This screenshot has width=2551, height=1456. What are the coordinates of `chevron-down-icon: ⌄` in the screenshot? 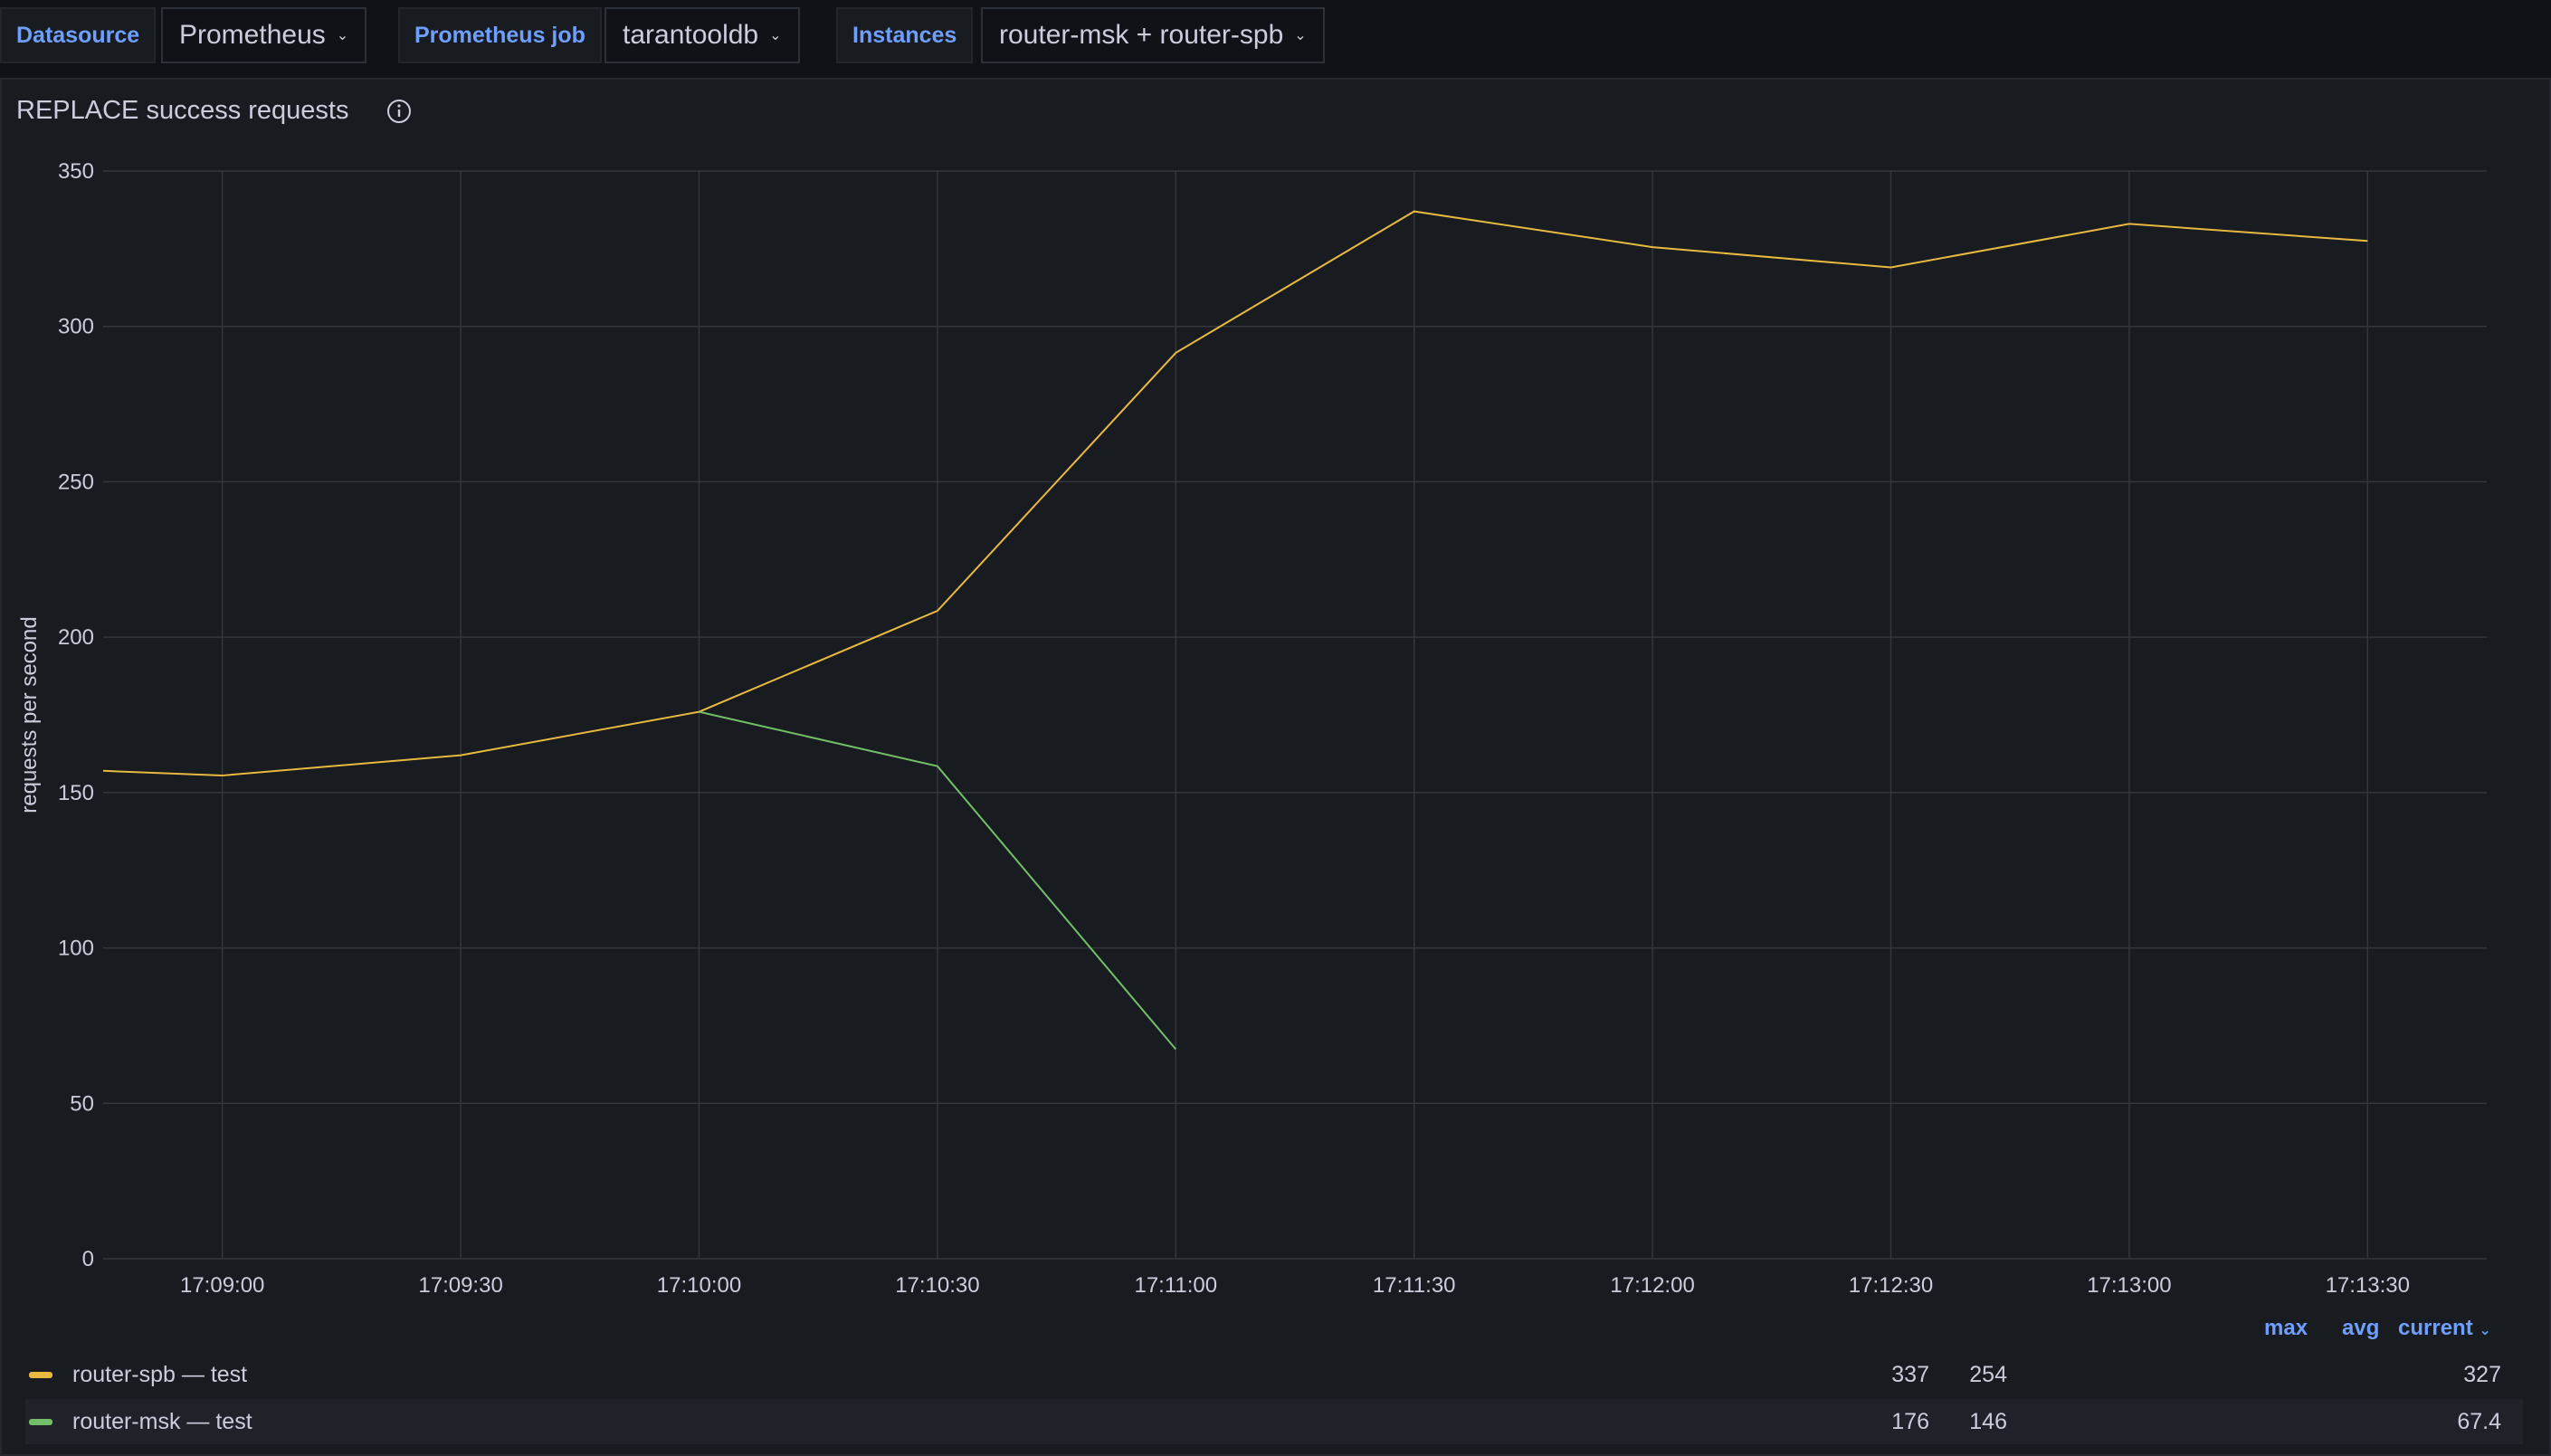 It's located at (2485, 1330).